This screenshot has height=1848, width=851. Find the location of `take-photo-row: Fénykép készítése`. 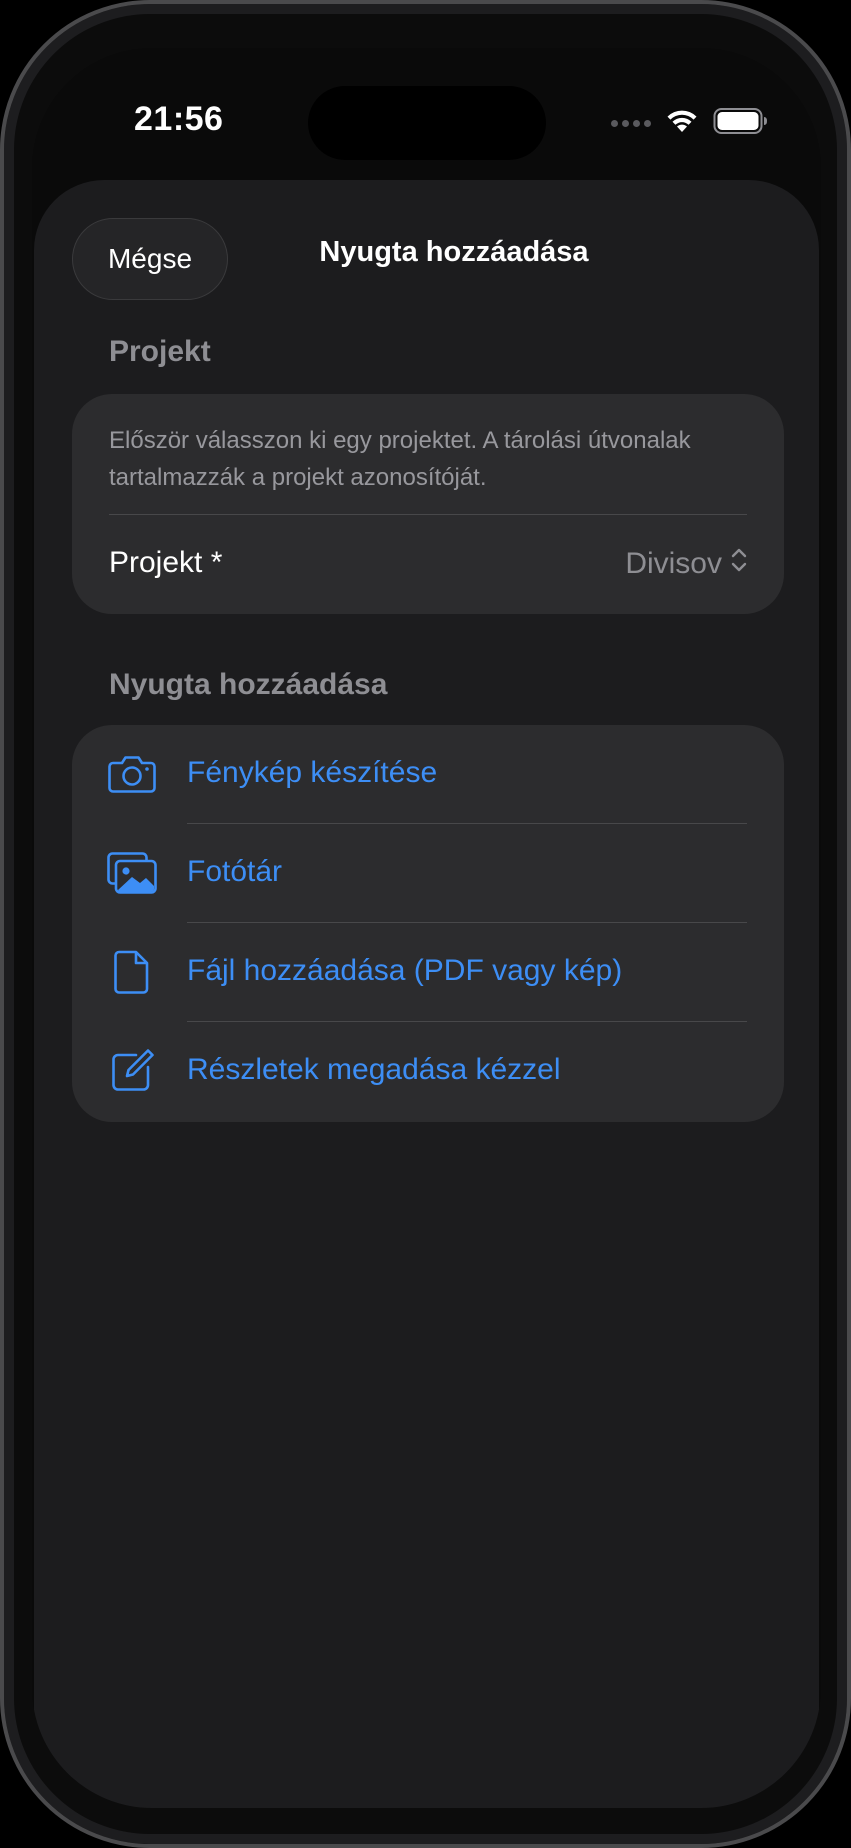

take-photo-row: Fénykép készítése is located at coordinates (428, 774).